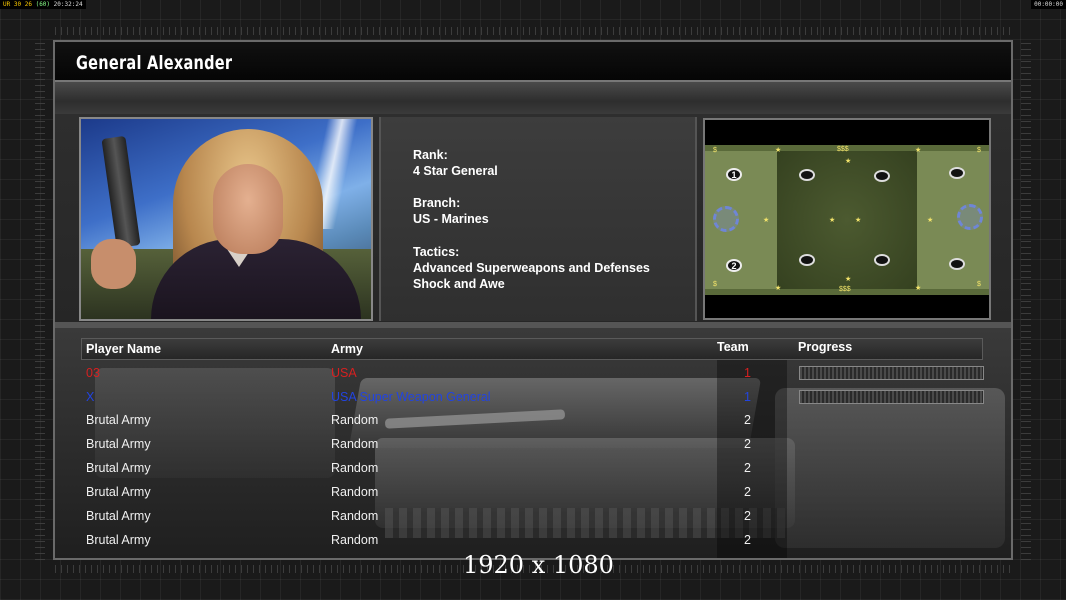 The image size is (1066, 600). Describe the element at coordinates (533, 98) in the screenshot. I see `header-sub-strip` at that location.